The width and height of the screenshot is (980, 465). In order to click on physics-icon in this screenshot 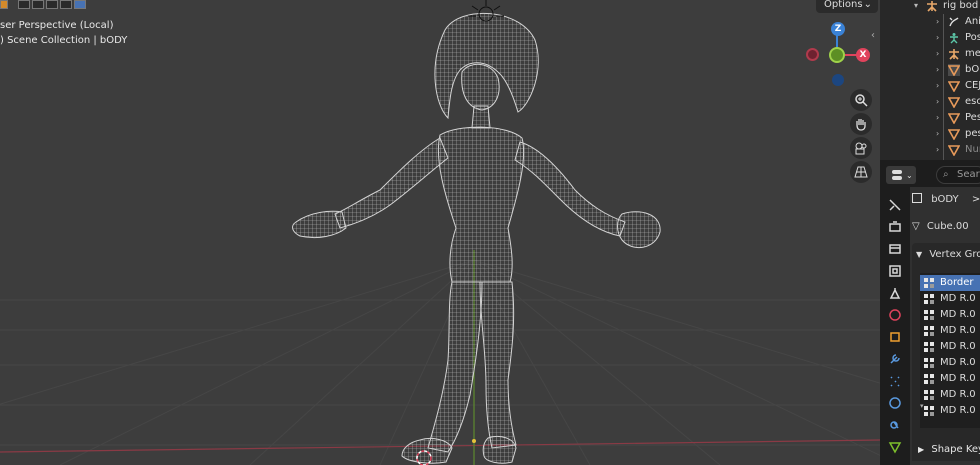, I will do `click(895, 403)`.